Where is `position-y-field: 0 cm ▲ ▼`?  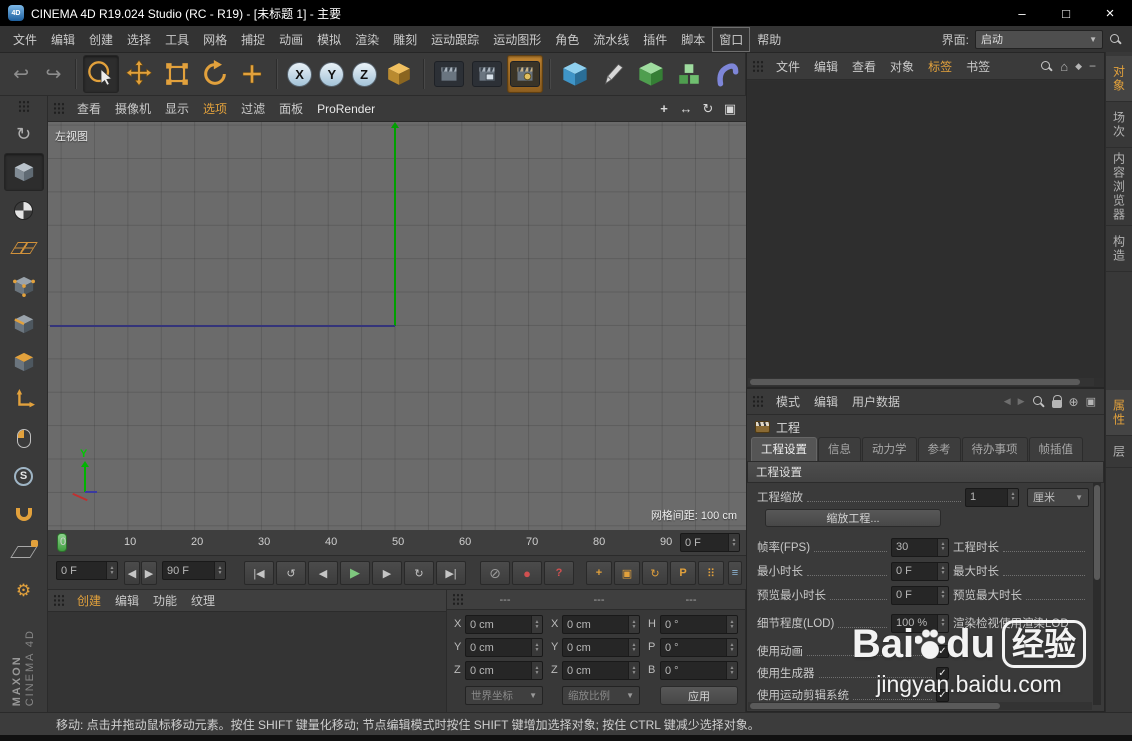
position-y-field: 0 cm ▲ ▼ is located at coordinates (504, 647).